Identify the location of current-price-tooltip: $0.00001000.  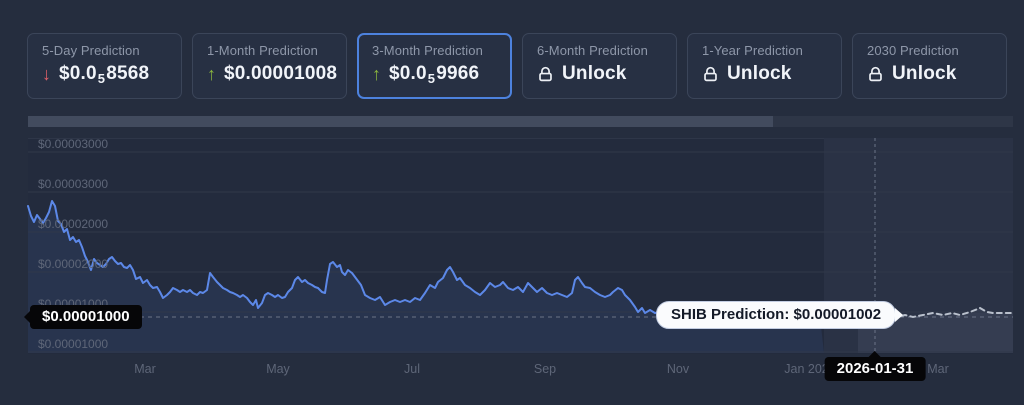
(86, 317).